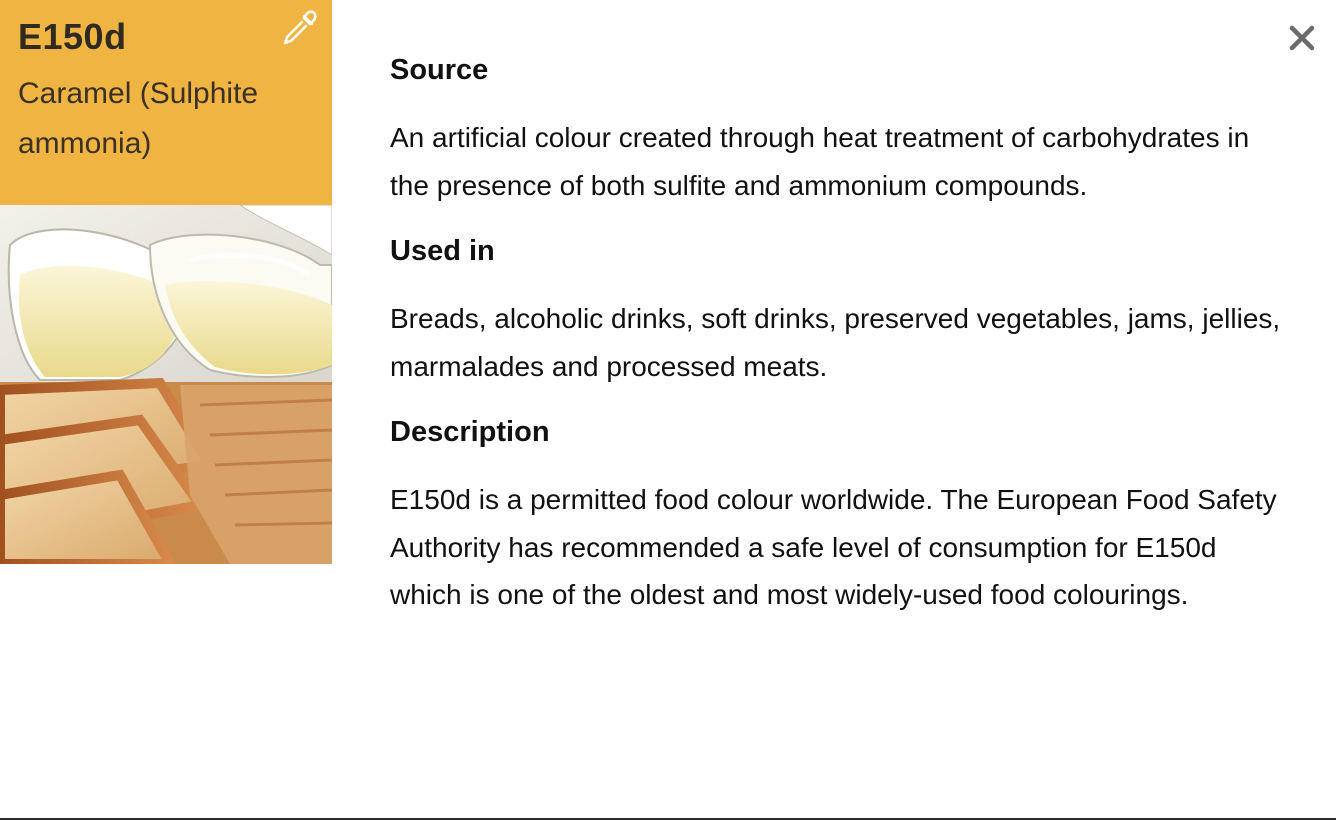 The height and width of the screenshot is (820, 1336). I want to click on additive-name: Caramel (Sulphite ammonia), so click(138, 118).